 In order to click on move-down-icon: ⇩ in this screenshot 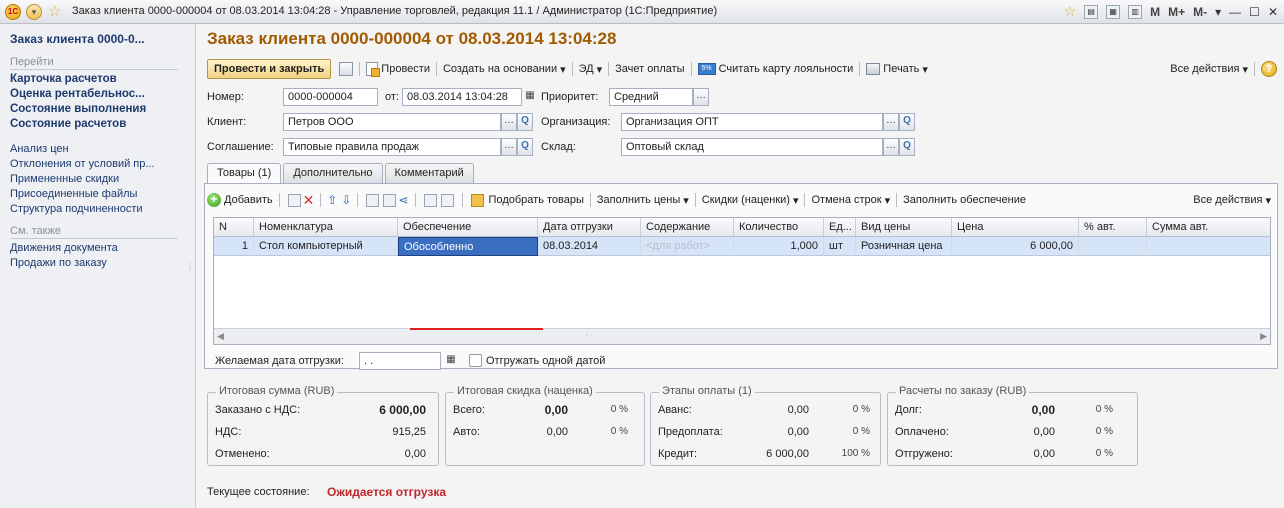, I will do `click(346, 200)`.